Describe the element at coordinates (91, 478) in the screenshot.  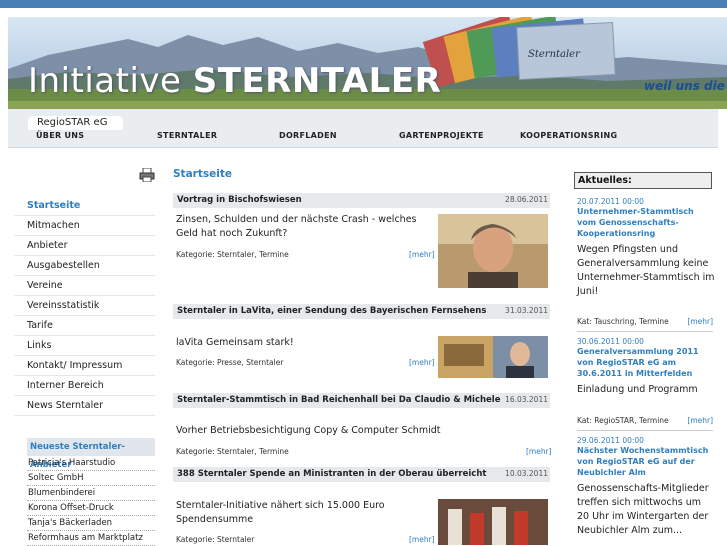
I see `provider-link: Soltec GmbH` at that location.